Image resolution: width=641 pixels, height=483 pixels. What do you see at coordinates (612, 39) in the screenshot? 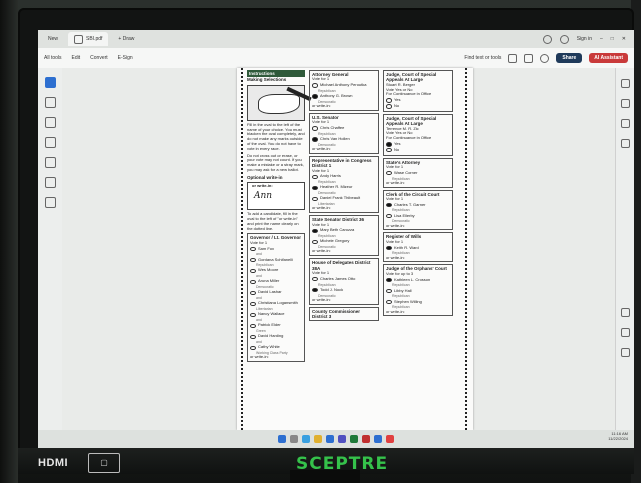
I see `maximize-icon: □` at bounding box center [612, 39].